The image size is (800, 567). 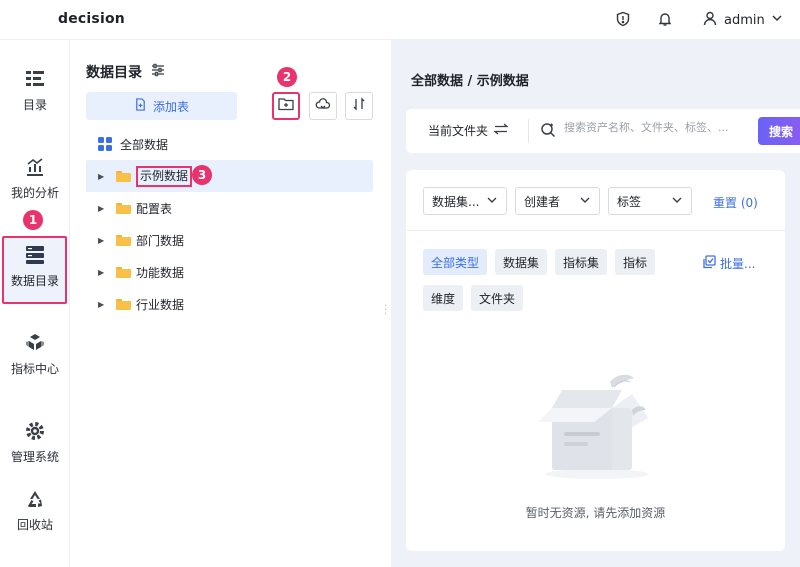 I want to click on resize-handle: · · ·, so click(x=385, y=311).